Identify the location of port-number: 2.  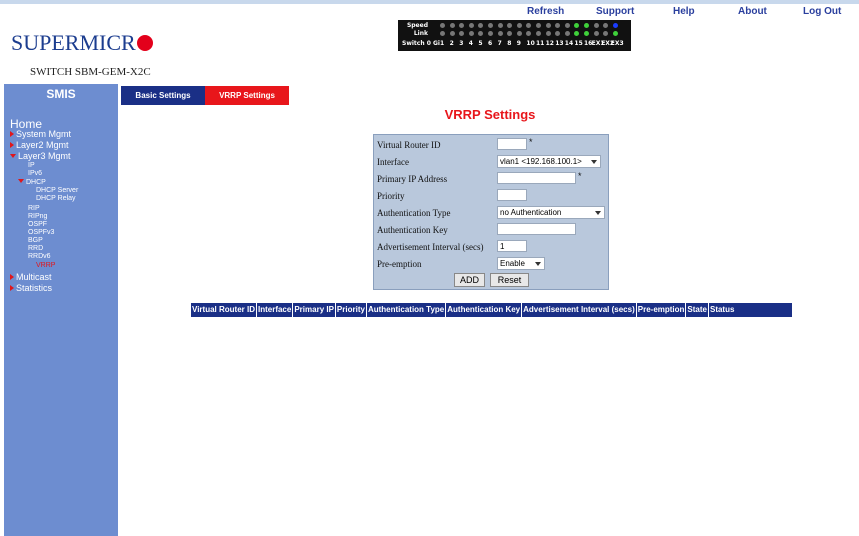
(451, 43).